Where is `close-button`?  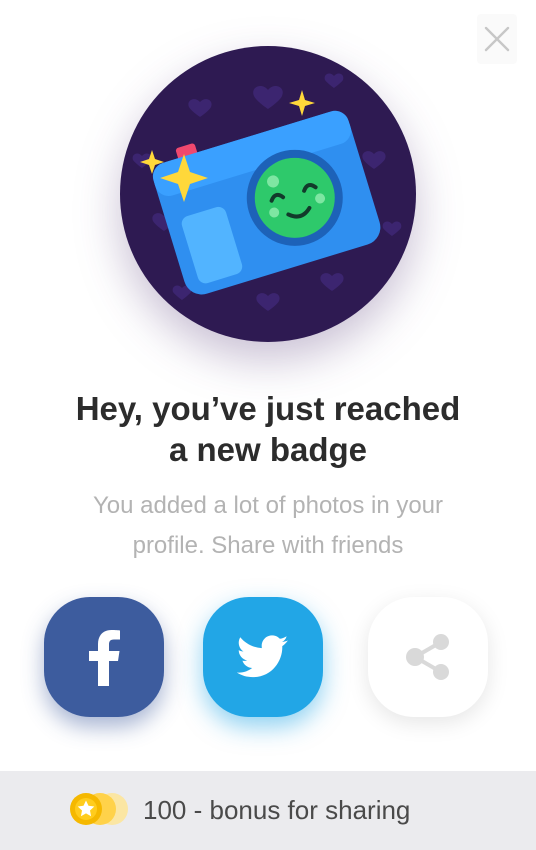 close-button is located at coordinates (497, 39).